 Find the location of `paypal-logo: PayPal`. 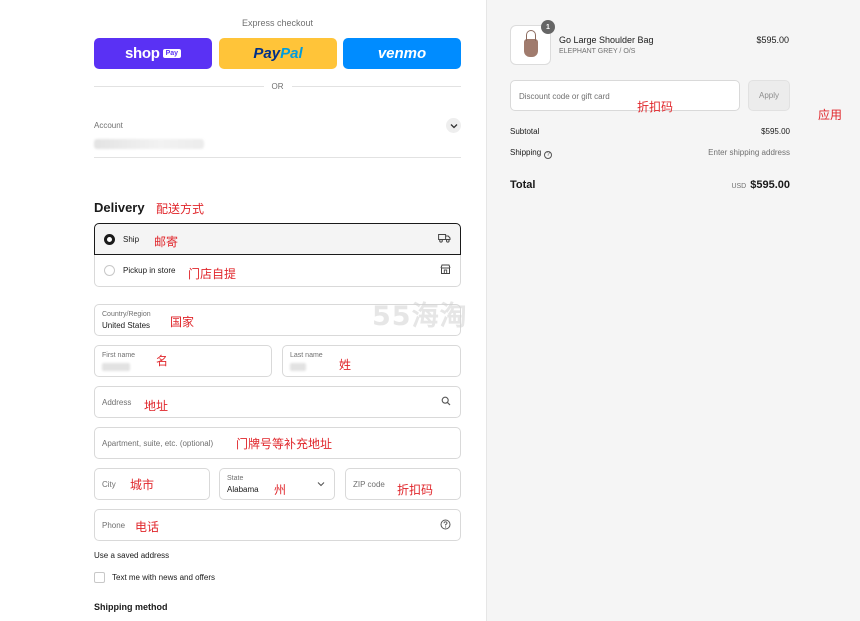

paypal-logo: PayPal is located at coordinates (278, 53).